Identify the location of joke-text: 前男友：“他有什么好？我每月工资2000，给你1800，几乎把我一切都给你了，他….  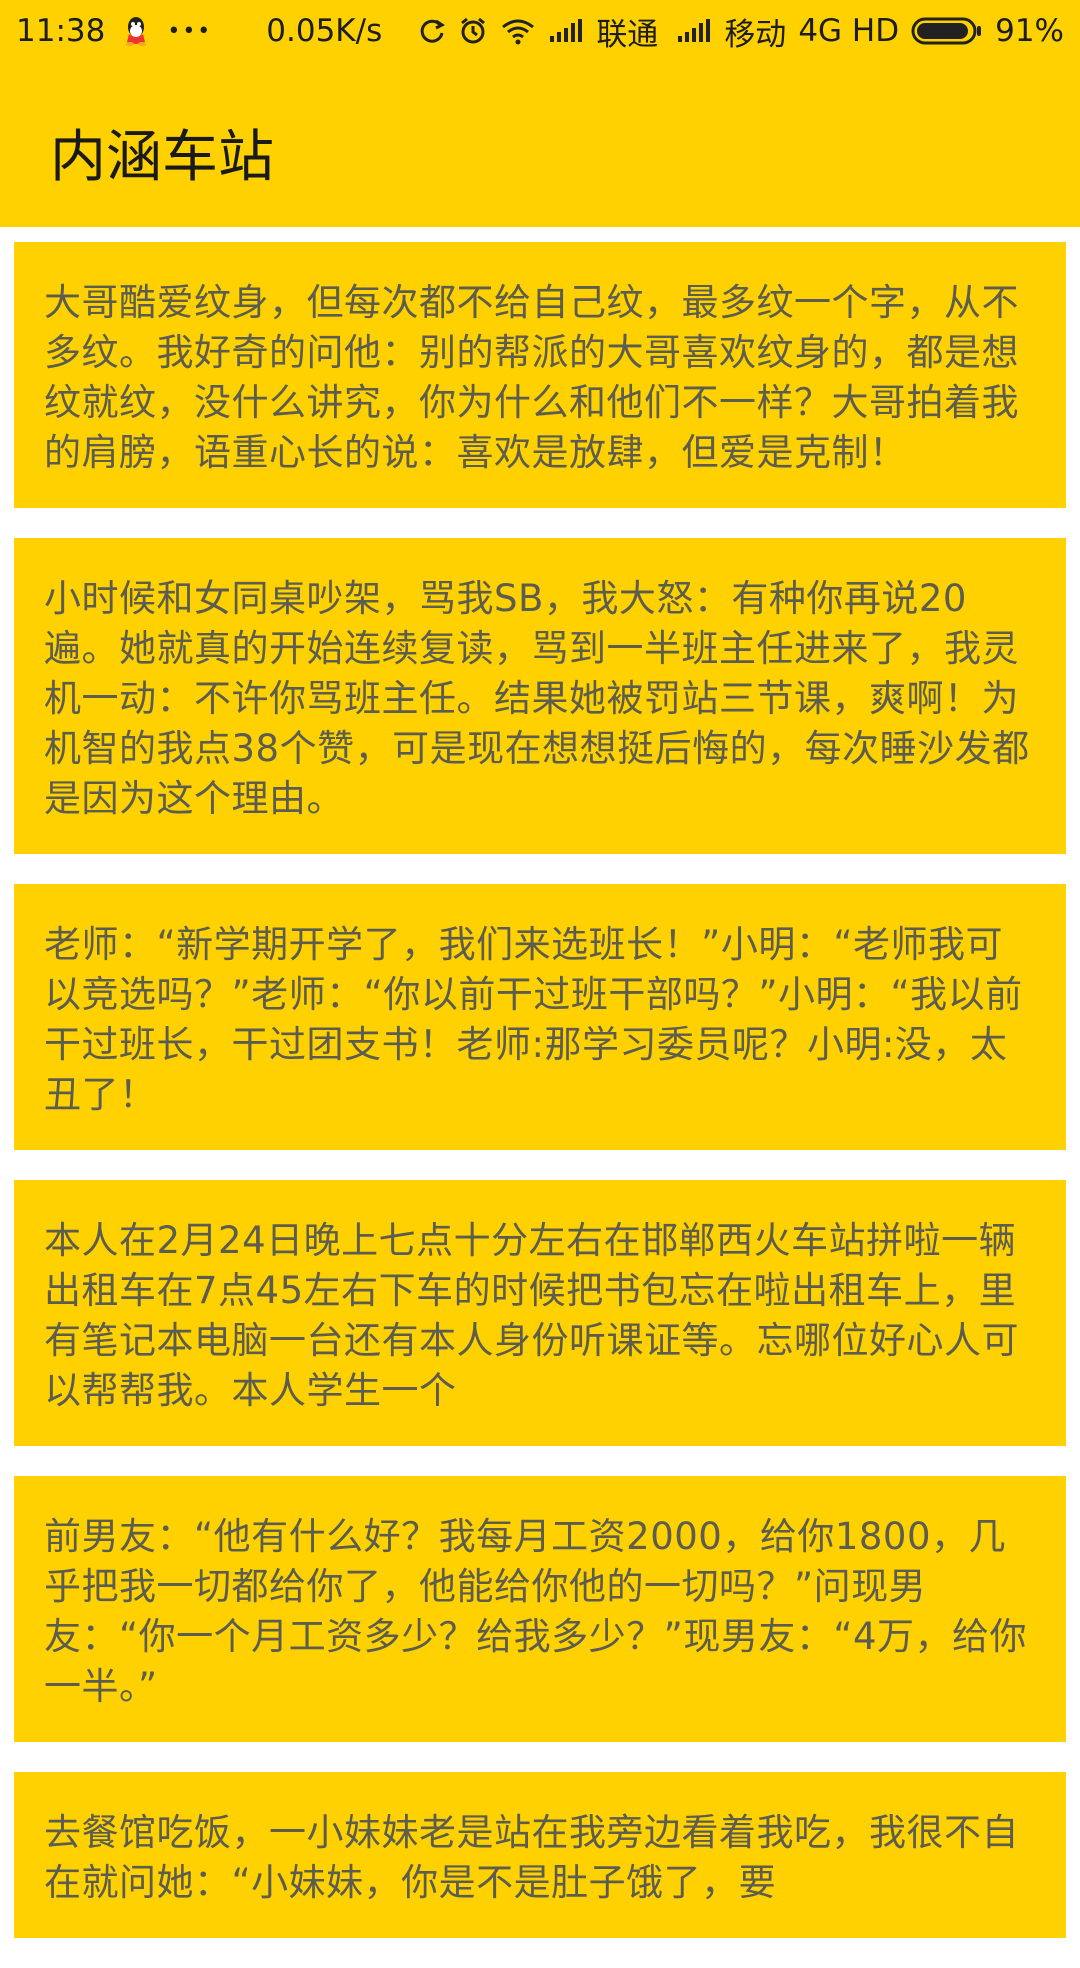
(536, 1611).